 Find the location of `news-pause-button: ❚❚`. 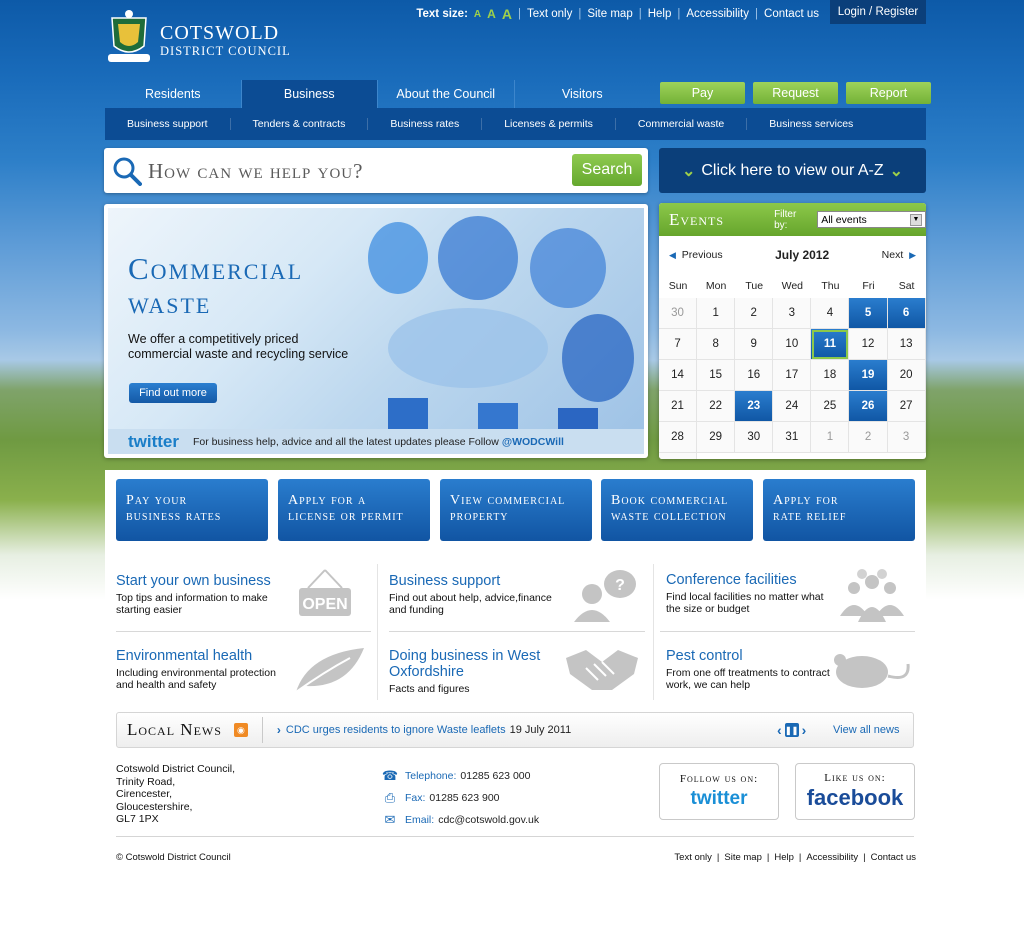

news-pause-button: ❚❚ is located at coordinates (791, 730).